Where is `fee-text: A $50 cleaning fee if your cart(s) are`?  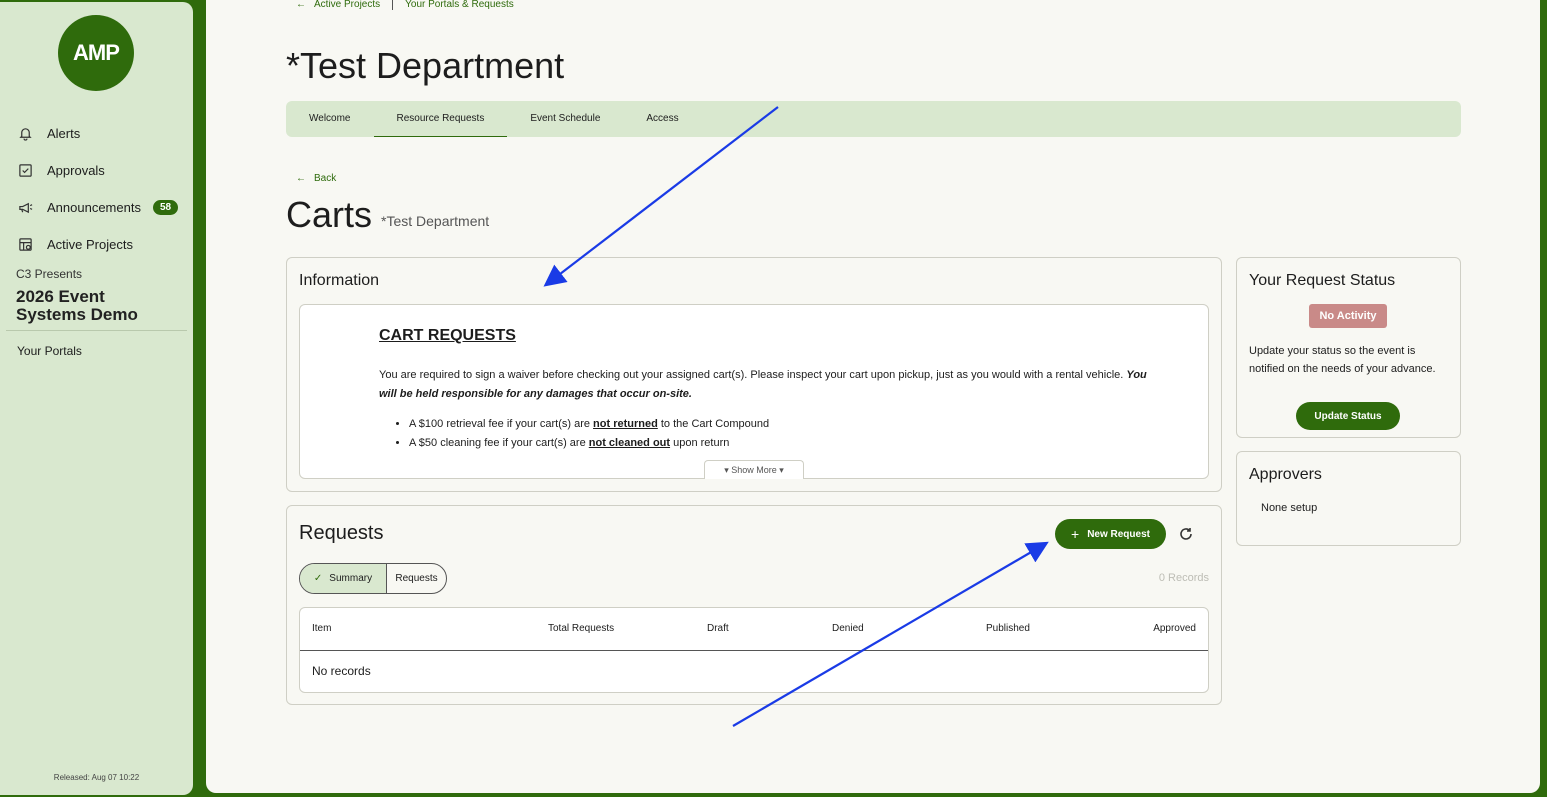 fee-text: A $50 cleaning fee if your cart(s) are is located at coordinates (499, 443).